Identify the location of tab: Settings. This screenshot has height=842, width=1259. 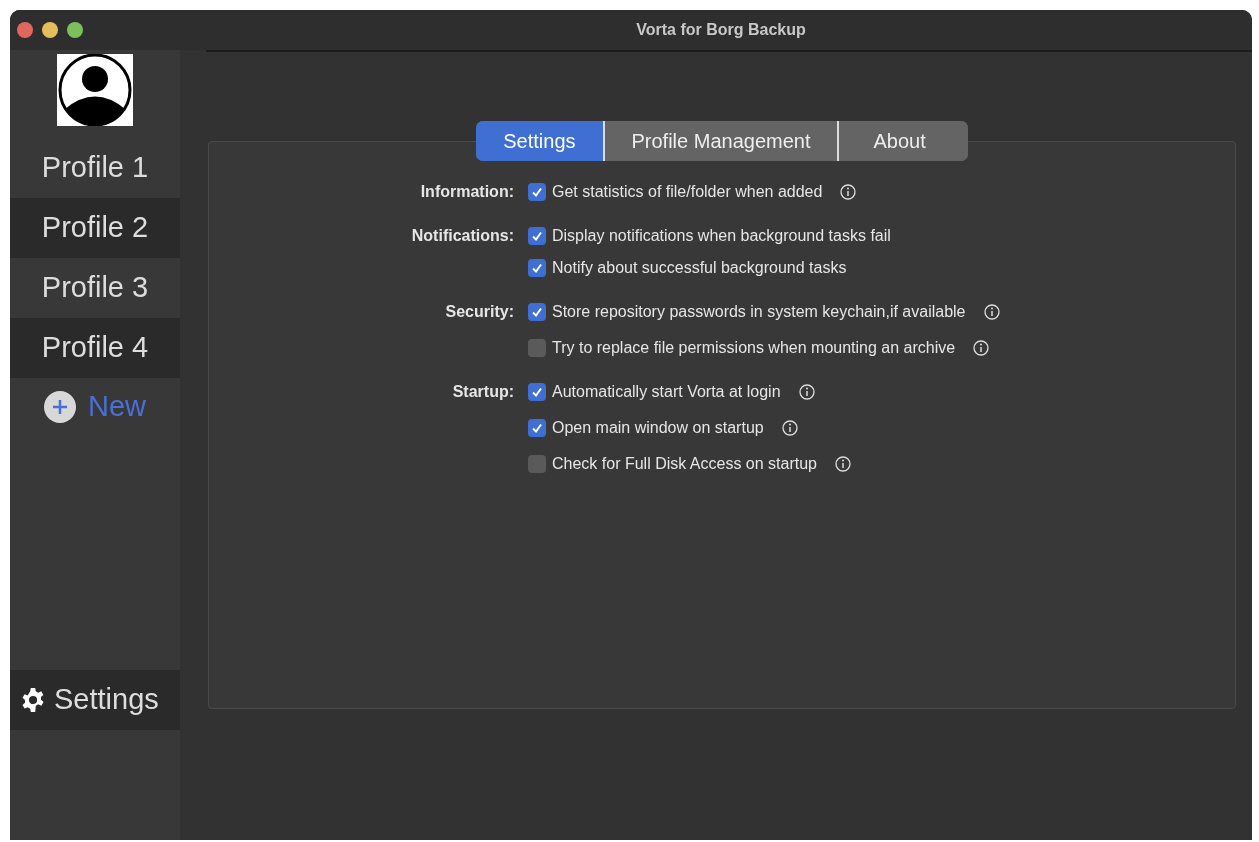
(540, 141).